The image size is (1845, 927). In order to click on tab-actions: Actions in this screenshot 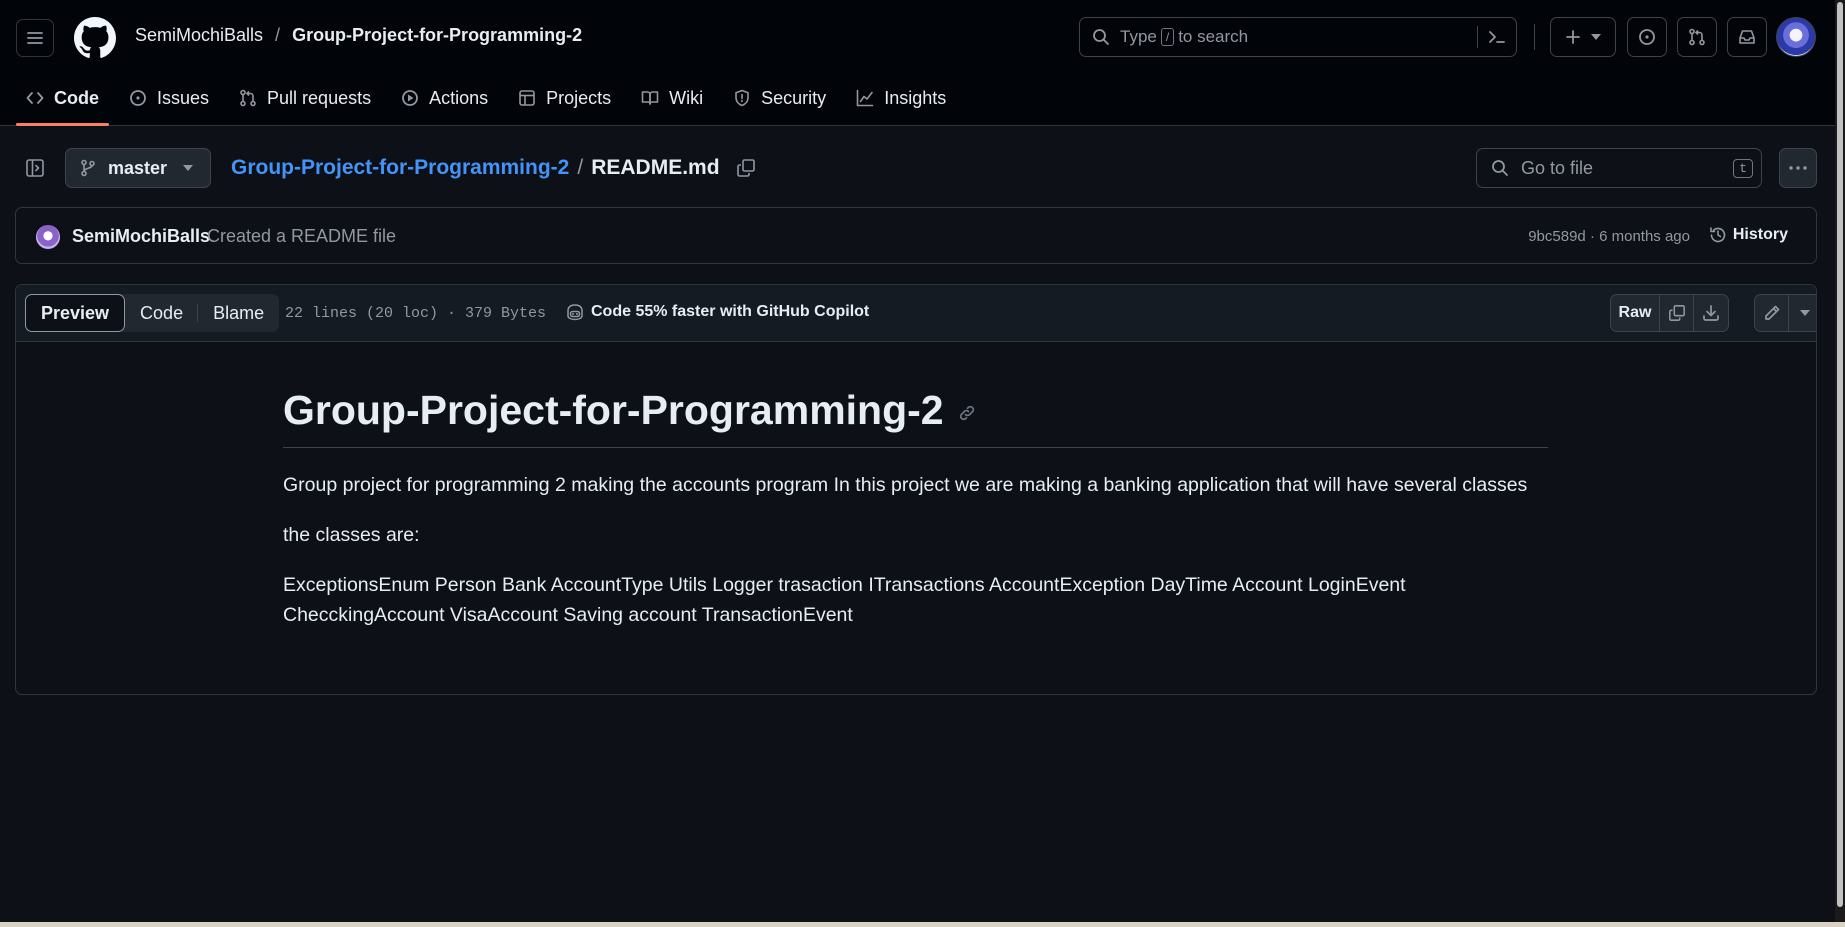, I will do `click(444, 98)`.